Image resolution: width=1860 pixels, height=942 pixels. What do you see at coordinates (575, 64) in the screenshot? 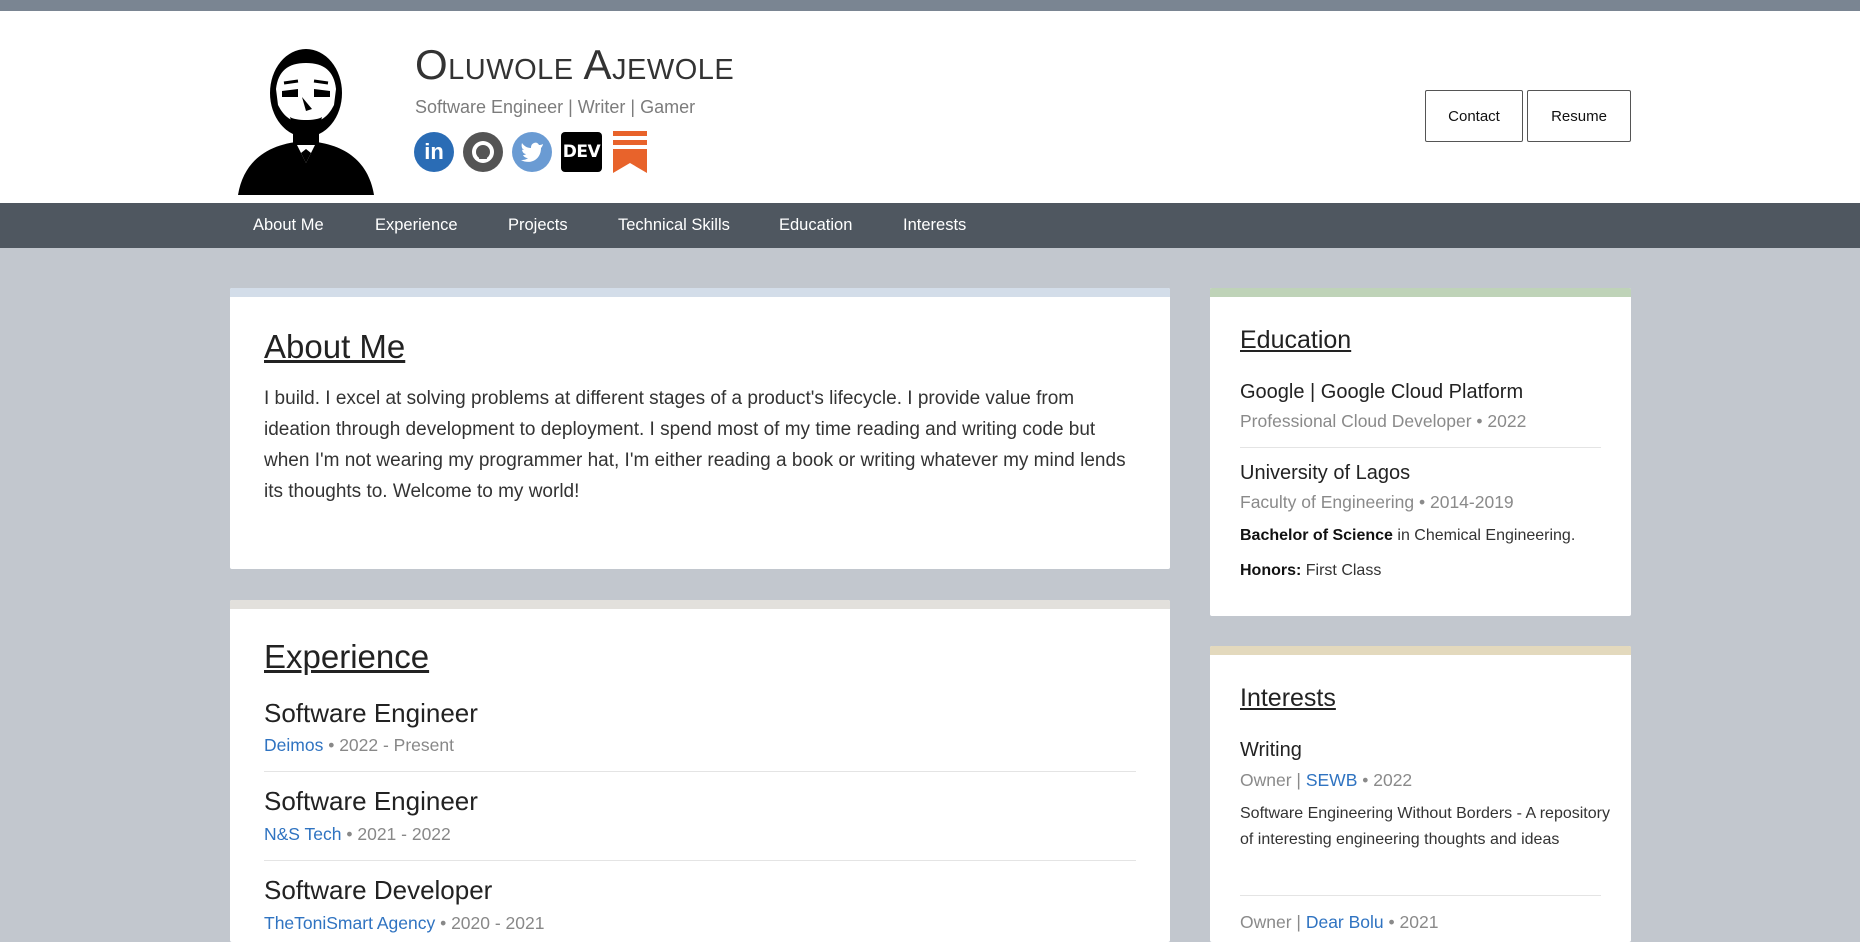
I see `profile-name: Oluwole Ajewole` at bounding box center [575, 64].